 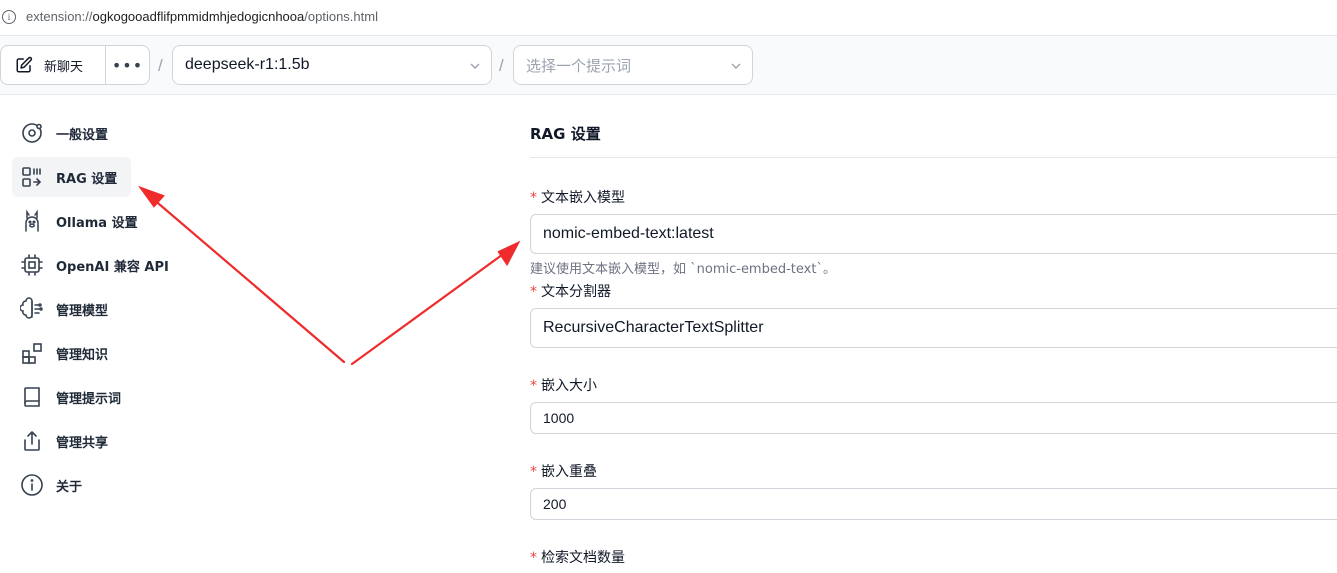 What do you see at coordinates (82, 311) in the screenshot?
I see `sidebar-item-label: 管理模型` at bounding box center [82, 311].